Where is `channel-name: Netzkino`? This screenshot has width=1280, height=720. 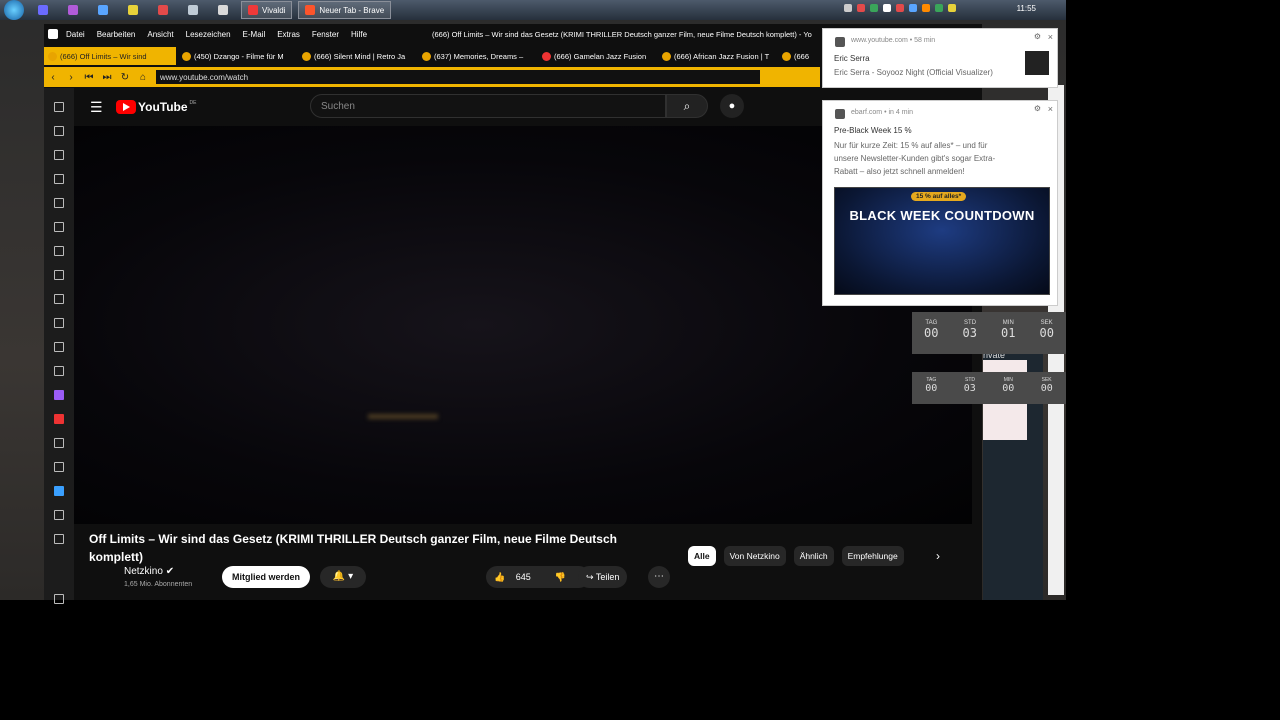
channel-name: Netzkino is located at coordinates (143, 571).